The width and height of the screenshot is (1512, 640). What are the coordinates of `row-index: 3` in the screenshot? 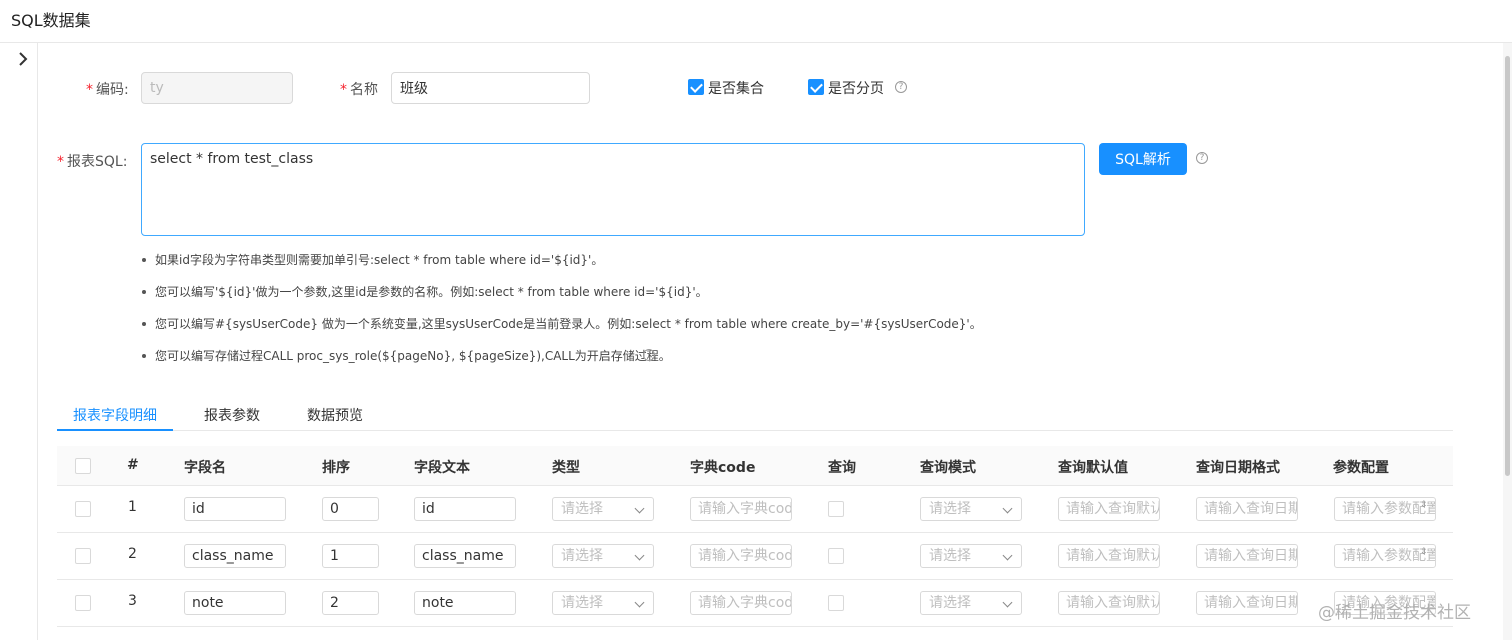 It's located at (132, 601).